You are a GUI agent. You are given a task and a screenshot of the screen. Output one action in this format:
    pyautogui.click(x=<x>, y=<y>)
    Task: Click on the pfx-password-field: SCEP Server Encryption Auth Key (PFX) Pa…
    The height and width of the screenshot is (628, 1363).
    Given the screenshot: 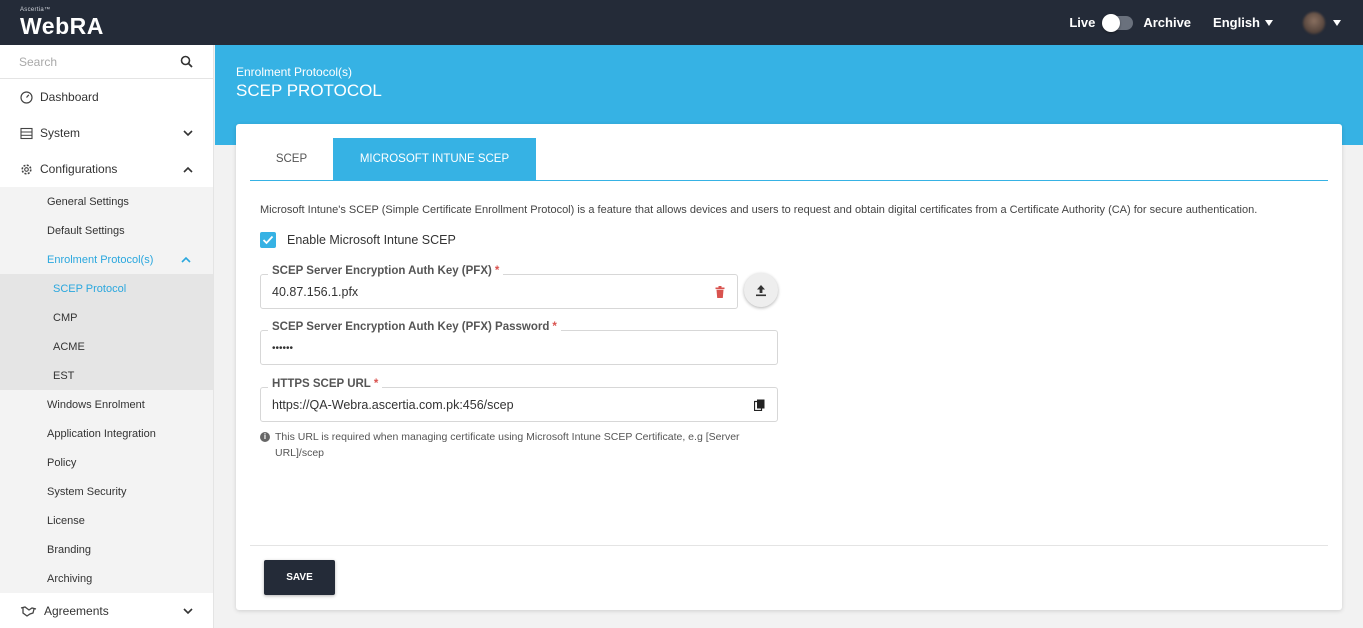 What is the action you would take?
    pyautogui.click(x=519, y=343)
    